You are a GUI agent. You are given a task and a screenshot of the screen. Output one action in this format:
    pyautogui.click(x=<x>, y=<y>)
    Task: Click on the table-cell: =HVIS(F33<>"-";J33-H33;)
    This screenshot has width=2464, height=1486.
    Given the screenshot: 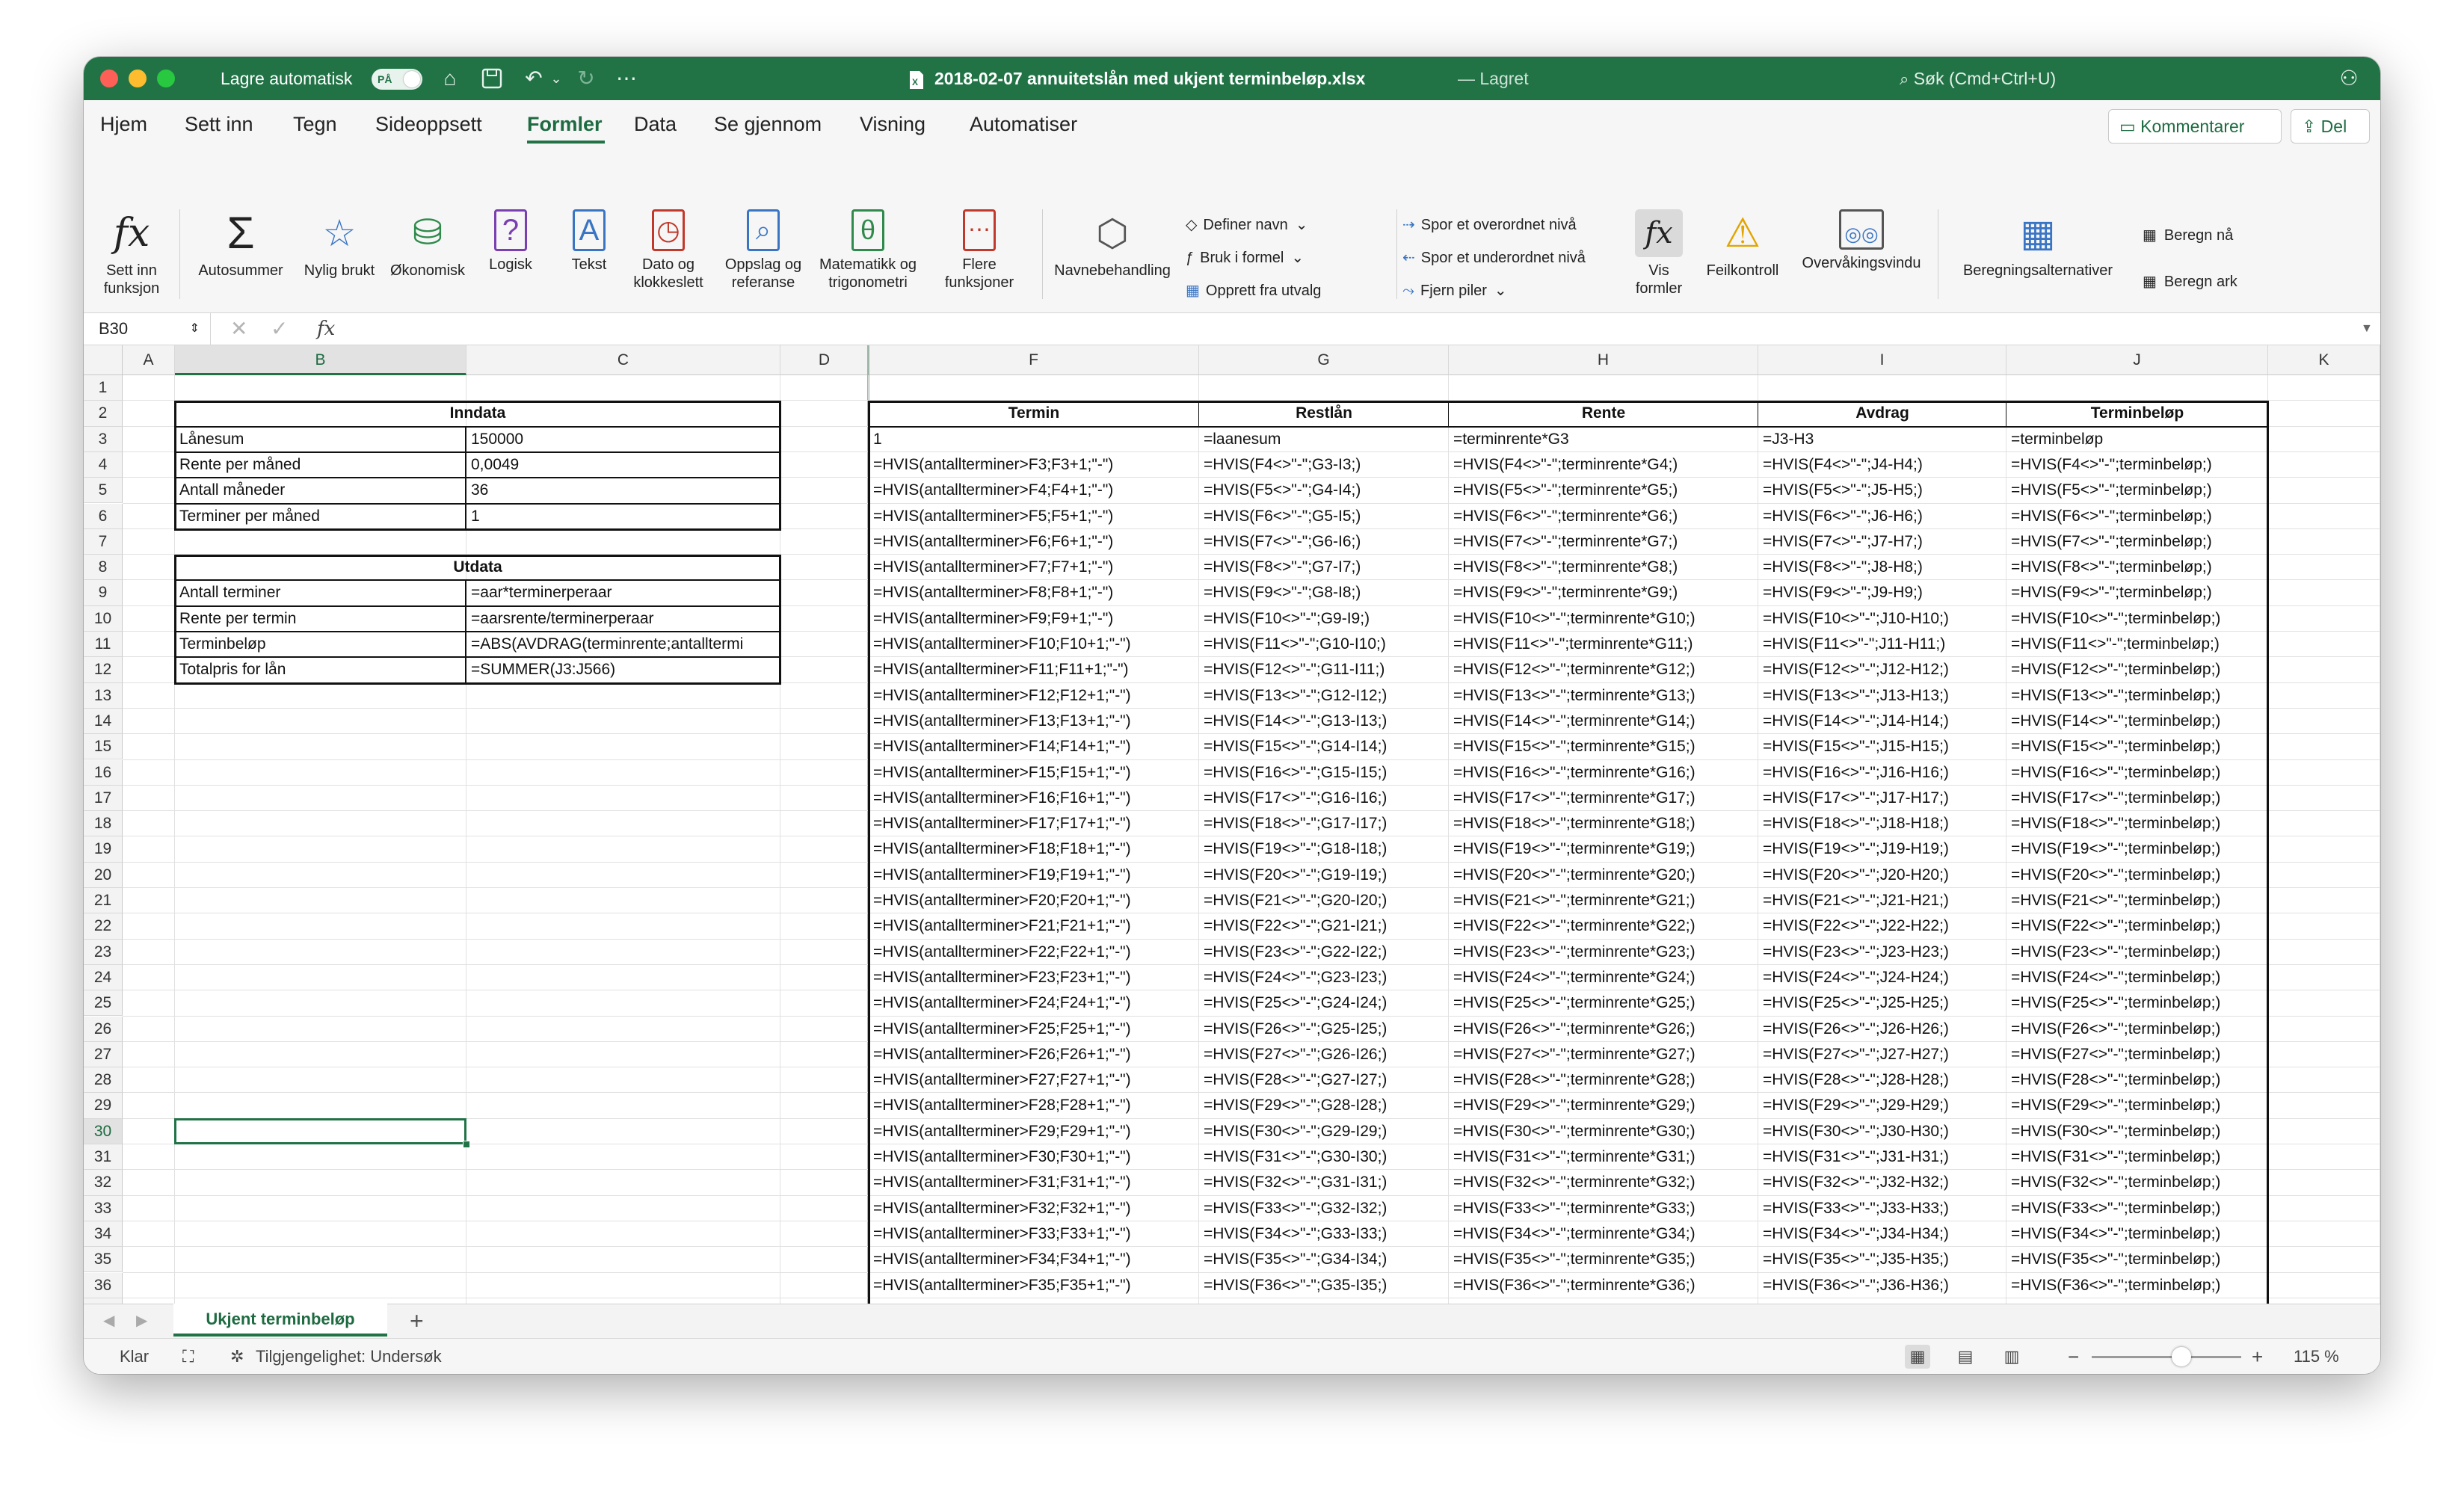 What is the action you would take?
    pyautogui.click(x=1882, y=1208)
    